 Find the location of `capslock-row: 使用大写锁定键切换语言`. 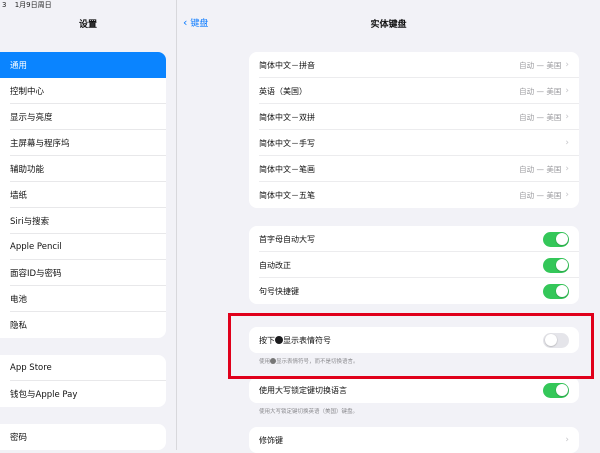

capslock-row: 使用大写锁定键切换语言 is located at coordinates (414, 390).